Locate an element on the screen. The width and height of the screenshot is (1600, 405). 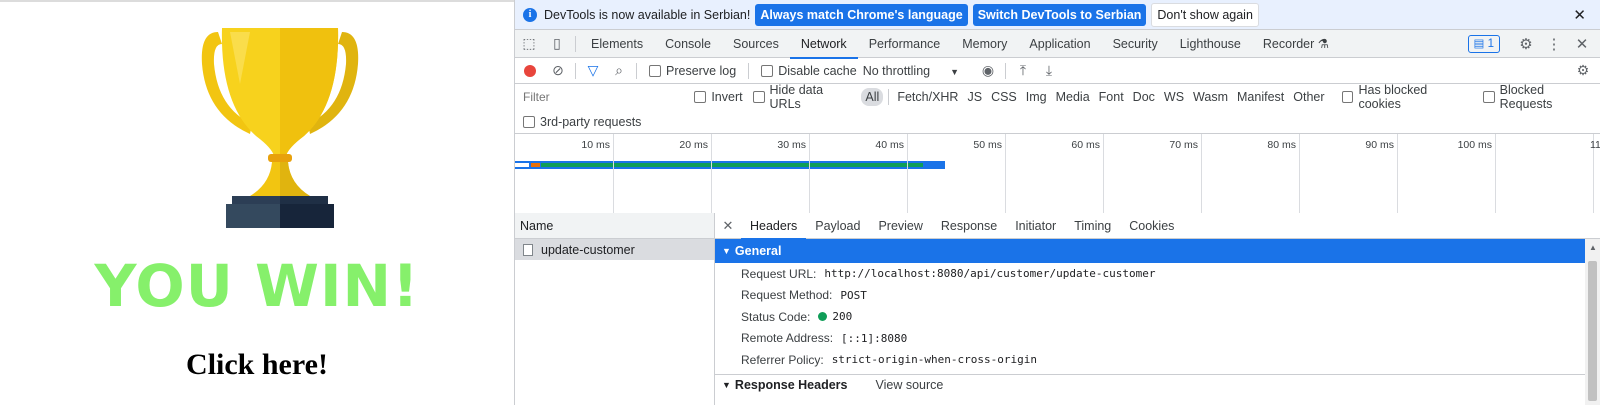
tab-preview: Preview is located at coordinates (900, 226).